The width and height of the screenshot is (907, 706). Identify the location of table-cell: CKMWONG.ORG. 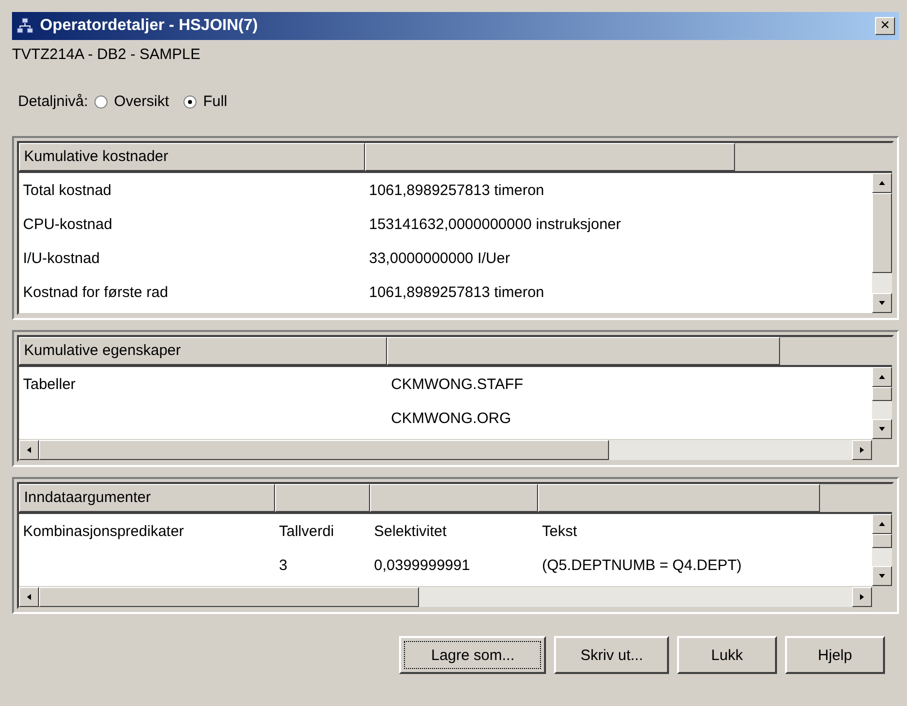
(451, 418).